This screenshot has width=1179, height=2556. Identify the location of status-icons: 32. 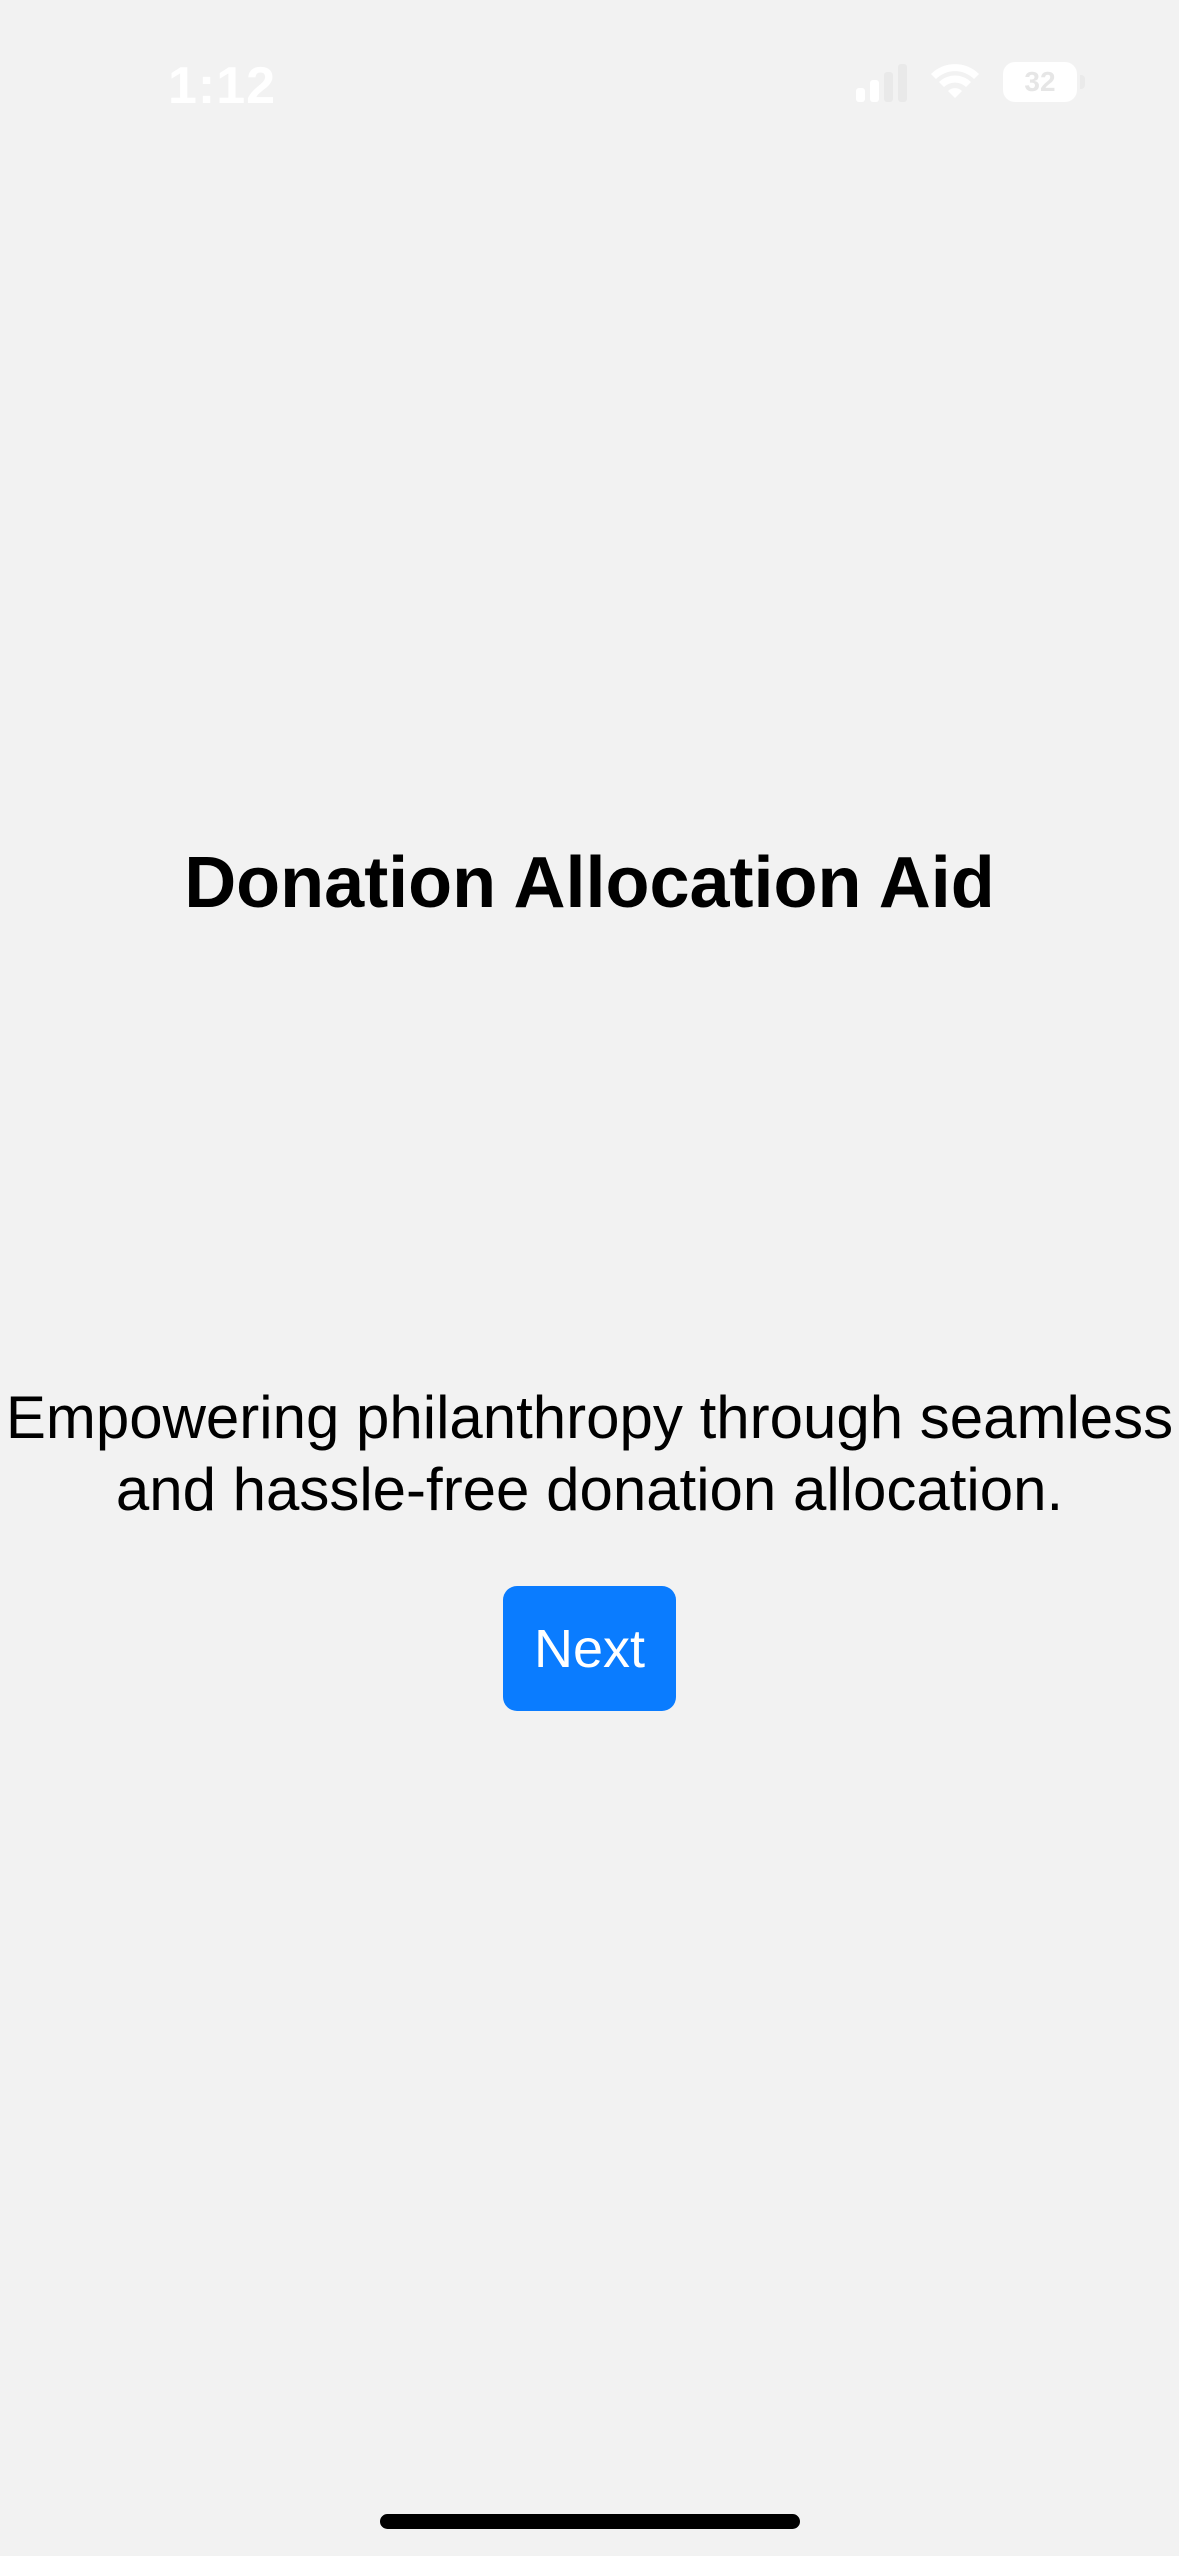
(970, 82).